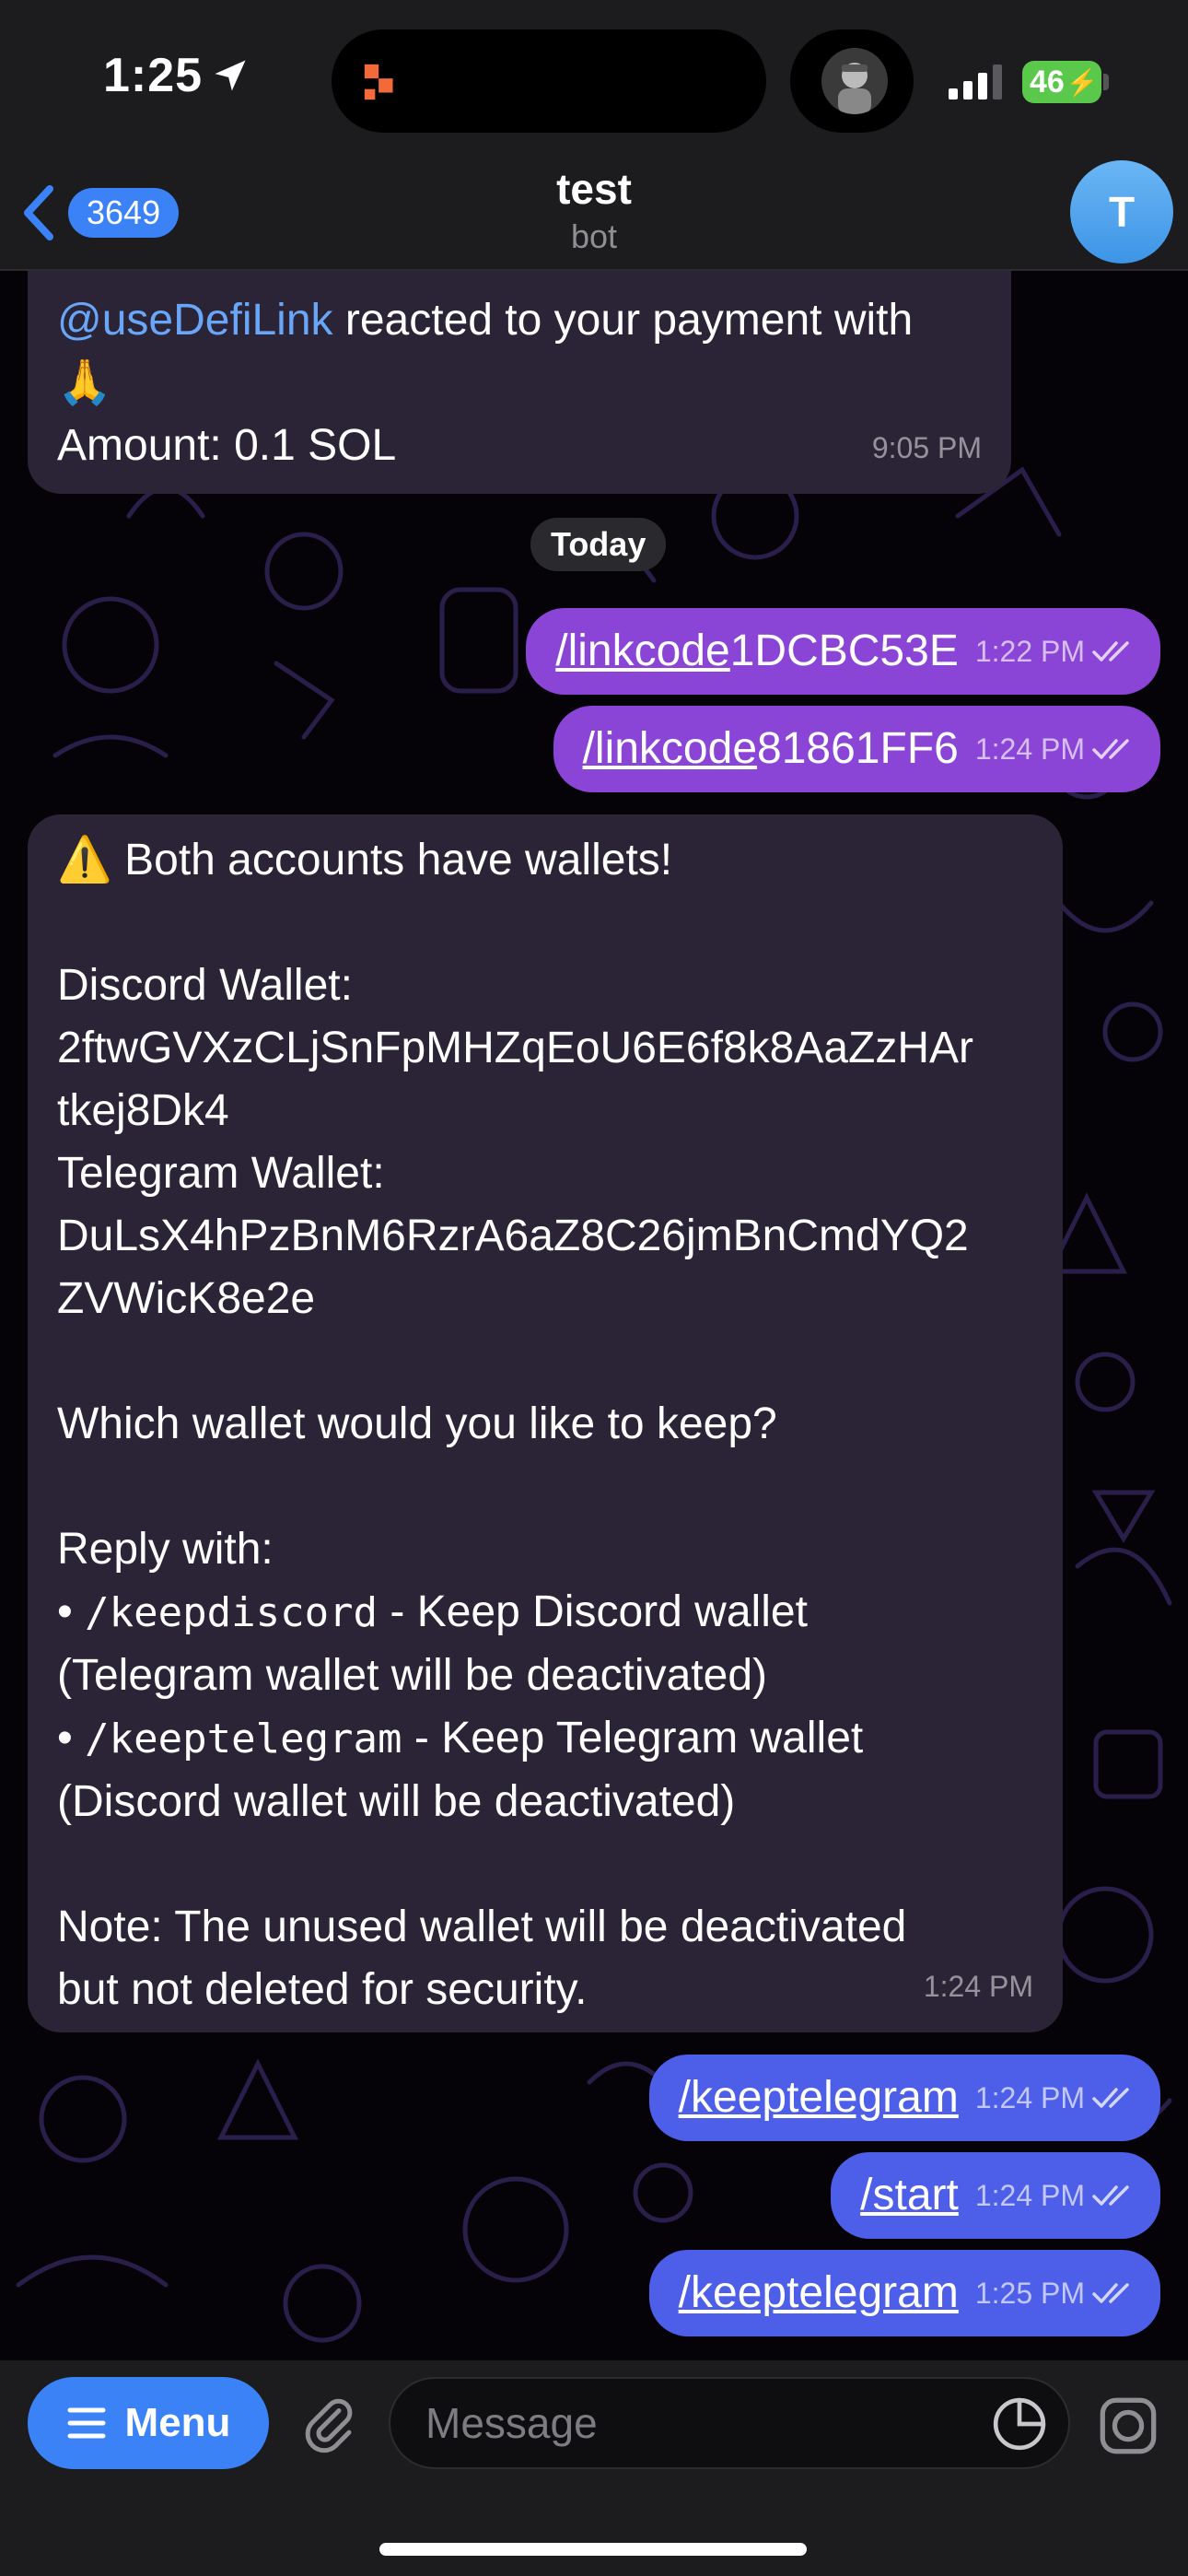  What do you see at coordinates (86, 2423) in the screenshot?
I see `hamburger-icon` at bounding box center [86, 2423].